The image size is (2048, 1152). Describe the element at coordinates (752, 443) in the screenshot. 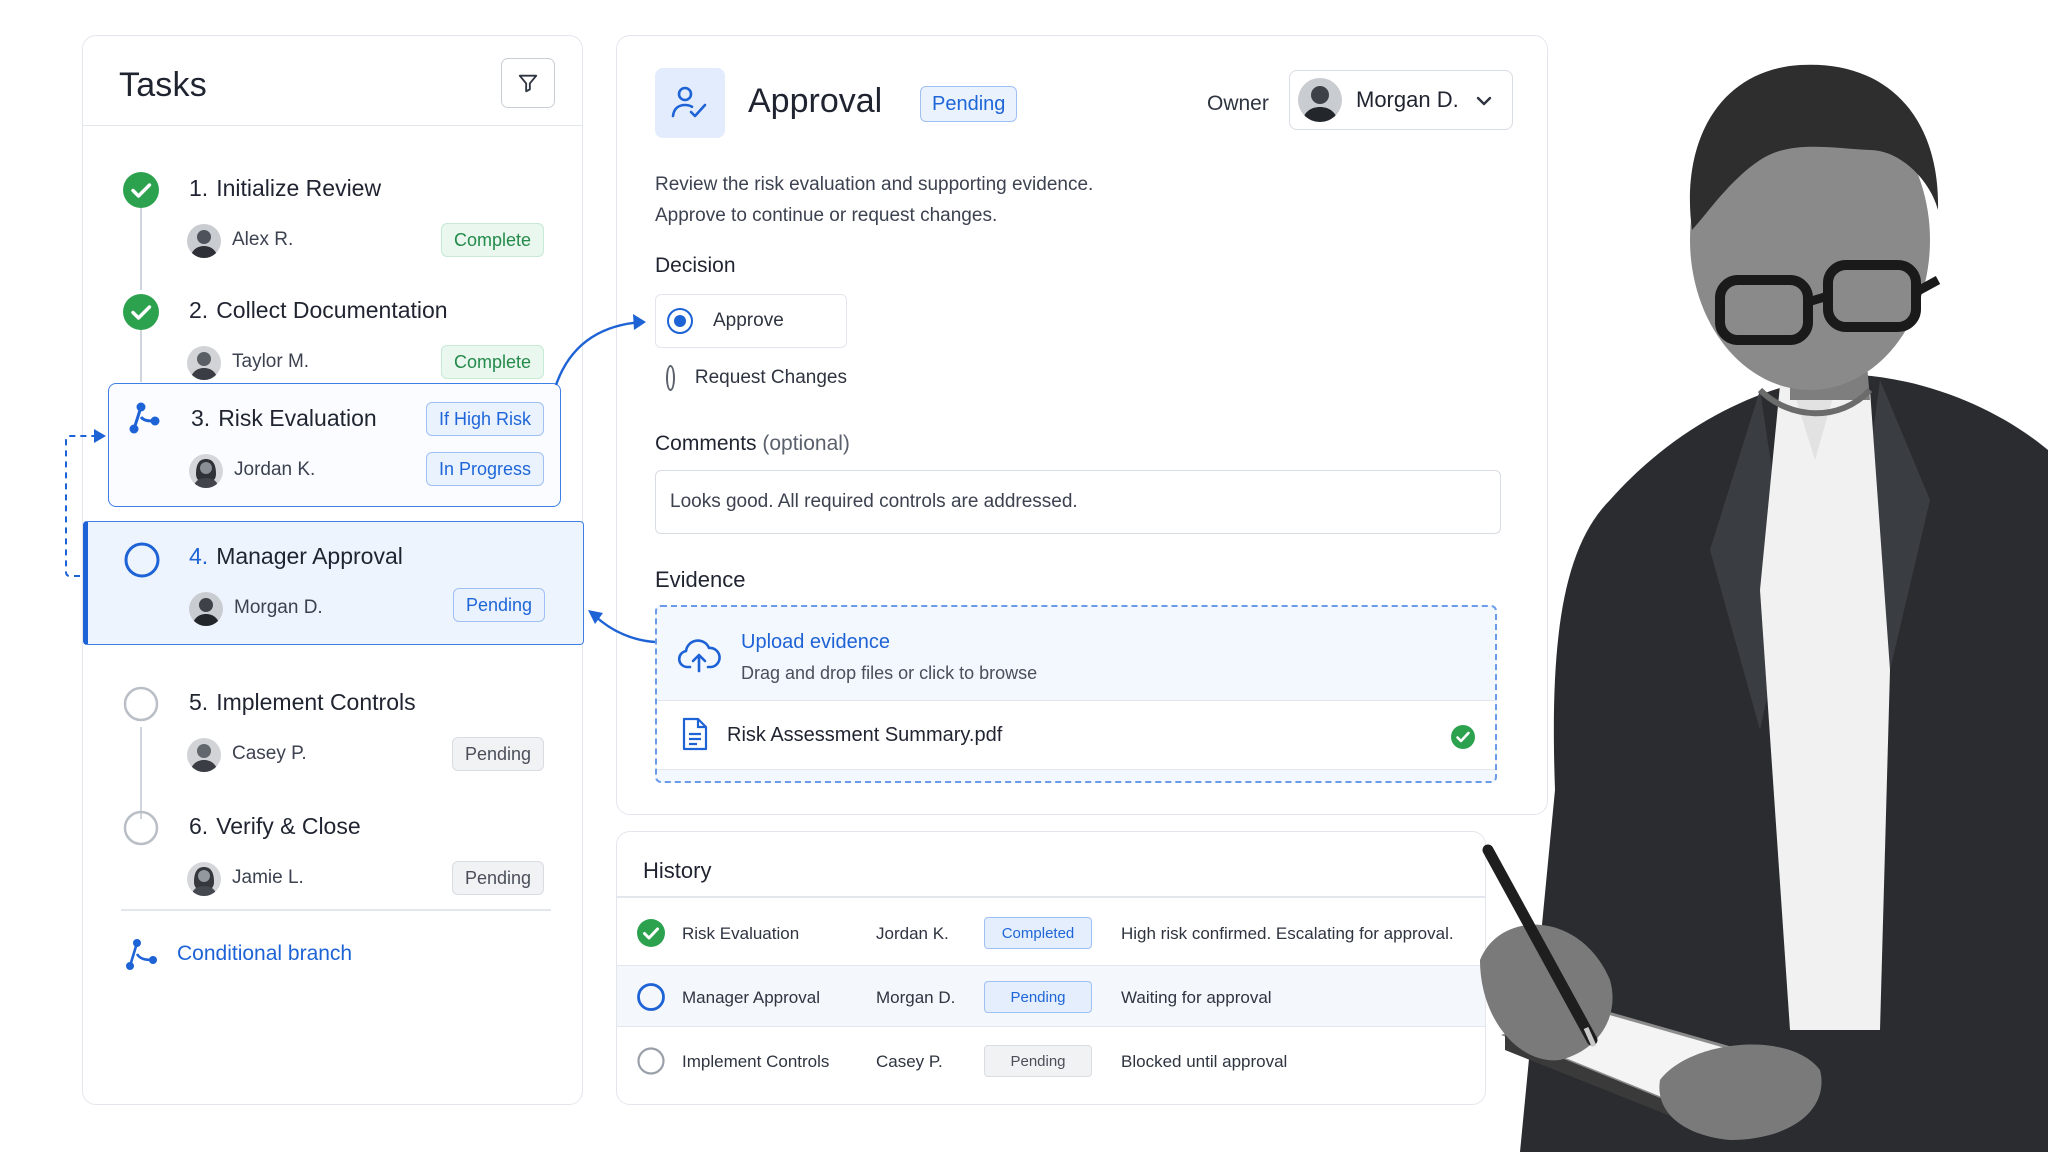

I see `comments-label: Comments (optional)` at that location.